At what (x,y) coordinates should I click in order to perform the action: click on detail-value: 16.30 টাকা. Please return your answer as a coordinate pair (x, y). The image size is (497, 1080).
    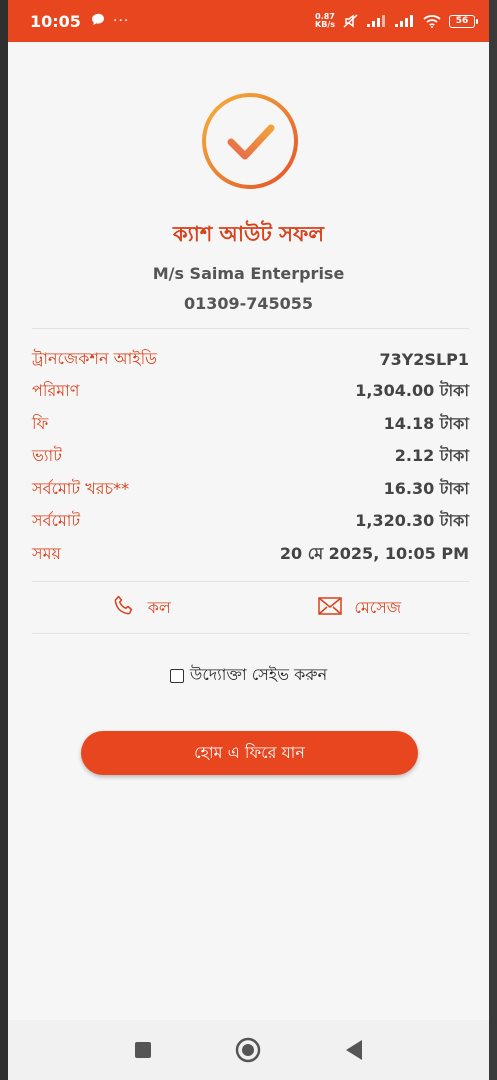
    Looking at the image, I should click on (426, 488).